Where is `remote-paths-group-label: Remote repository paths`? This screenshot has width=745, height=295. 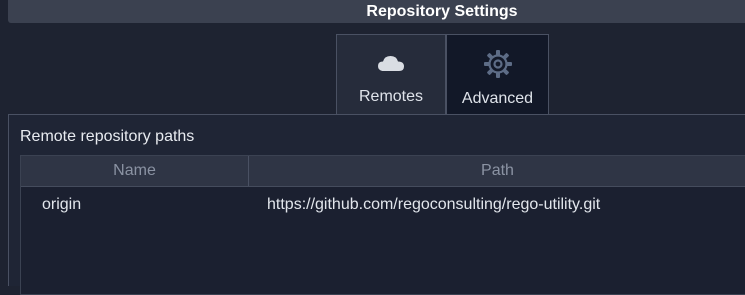 remote-paths-group-label: Remote repository paths is located at coordinates (107, 136).